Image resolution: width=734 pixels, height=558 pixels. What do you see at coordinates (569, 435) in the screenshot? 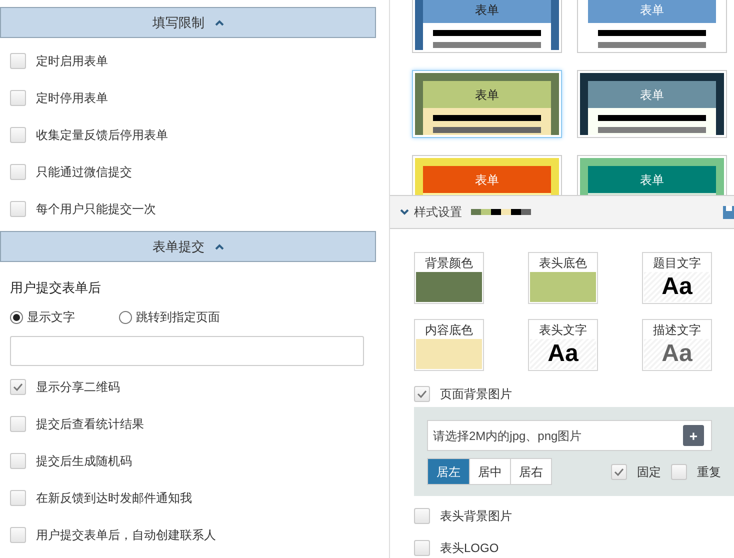
I see `file-path-field: 请选择2M内的jpg、png图片 +` at bounding box center [569, 435].